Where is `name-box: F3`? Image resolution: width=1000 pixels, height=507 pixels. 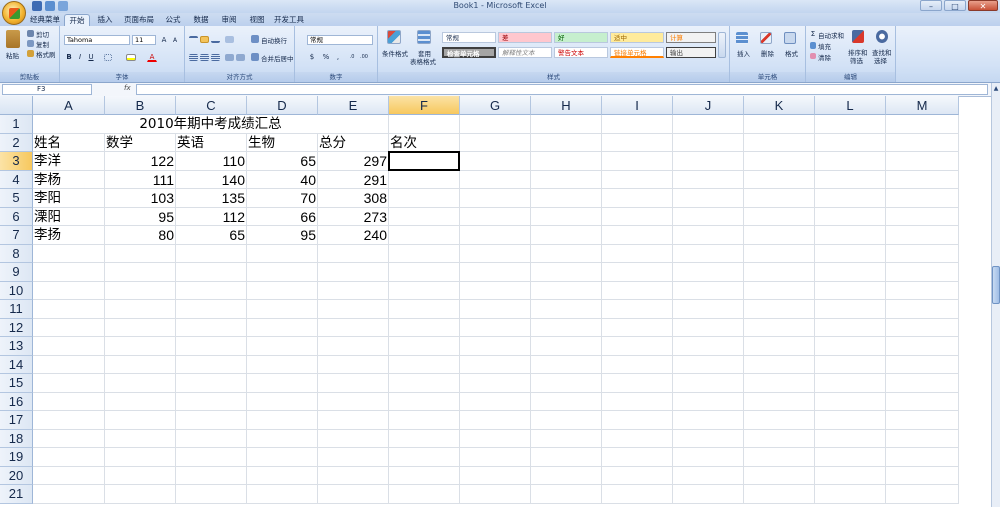 name-box: F3 is located at coordinates (47, 89).